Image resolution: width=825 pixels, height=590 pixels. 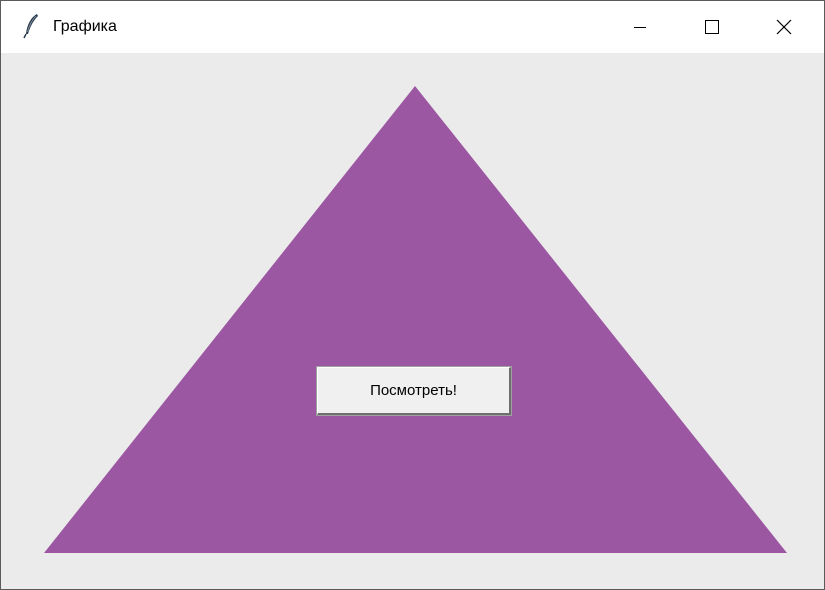 What do you see at coordinates (414, 391) in the screenshot?
I see `look-button: Посмотреть!` at bounding box center [414, 391].